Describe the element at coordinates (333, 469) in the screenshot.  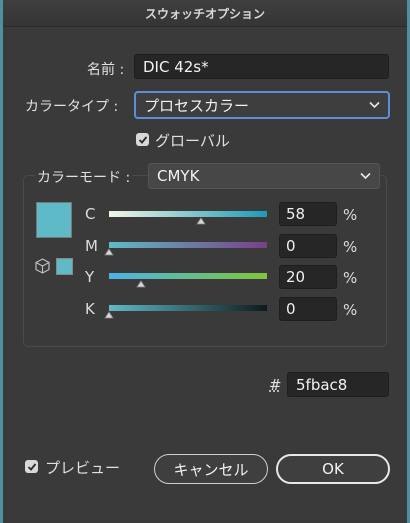
I see `ok-button: OK` at that location.